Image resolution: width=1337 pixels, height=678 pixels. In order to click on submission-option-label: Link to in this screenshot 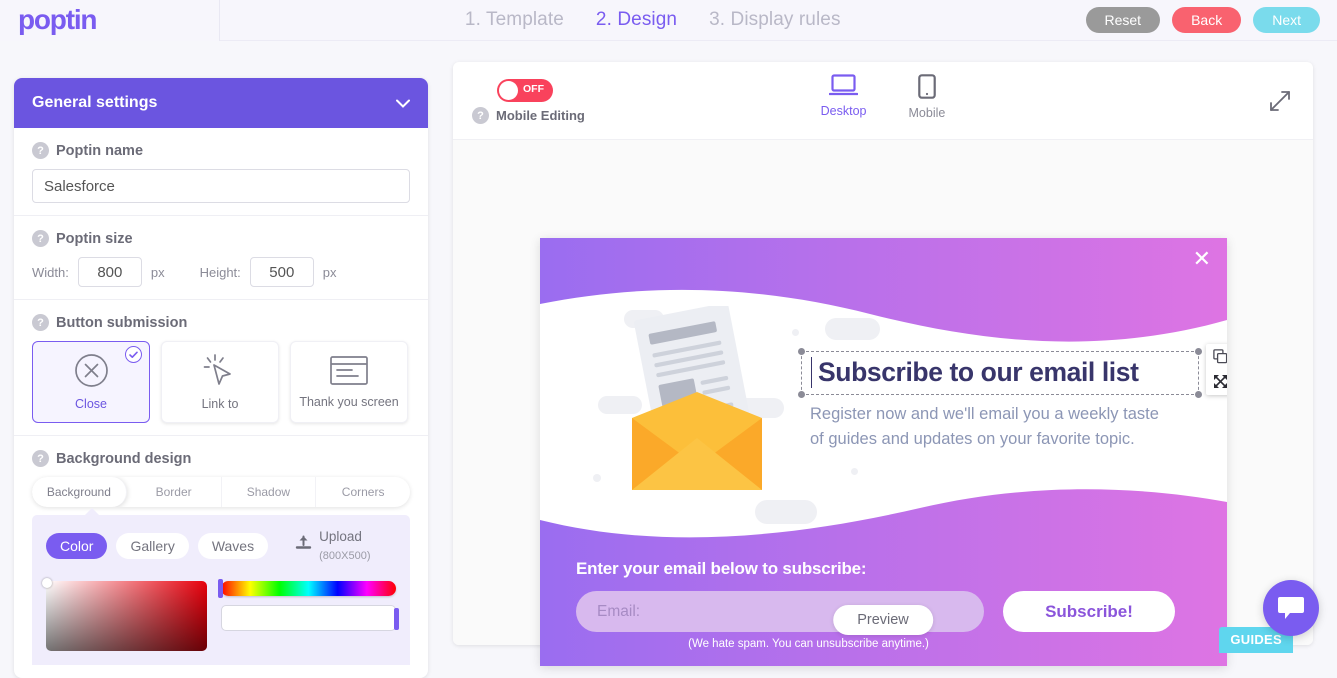, I will do `click(220, 404)`.